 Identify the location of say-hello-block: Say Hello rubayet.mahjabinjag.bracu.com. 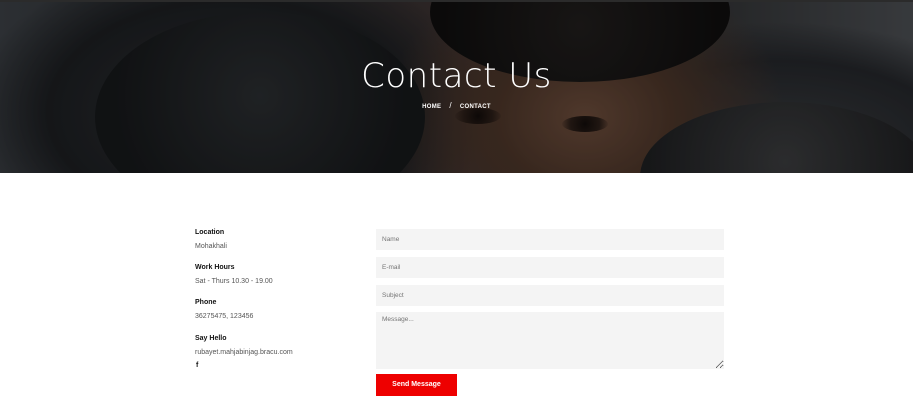
(285, 346).